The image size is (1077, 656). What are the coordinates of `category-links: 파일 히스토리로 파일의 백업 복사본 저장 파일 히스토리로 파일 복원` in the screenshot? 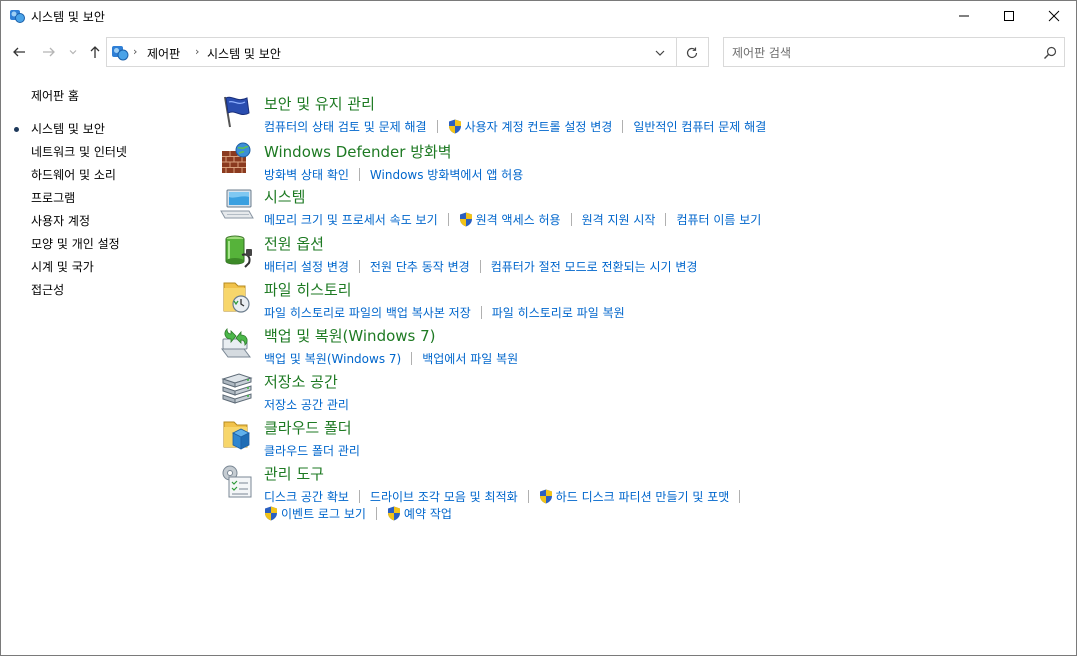 It's located at (444, 312).